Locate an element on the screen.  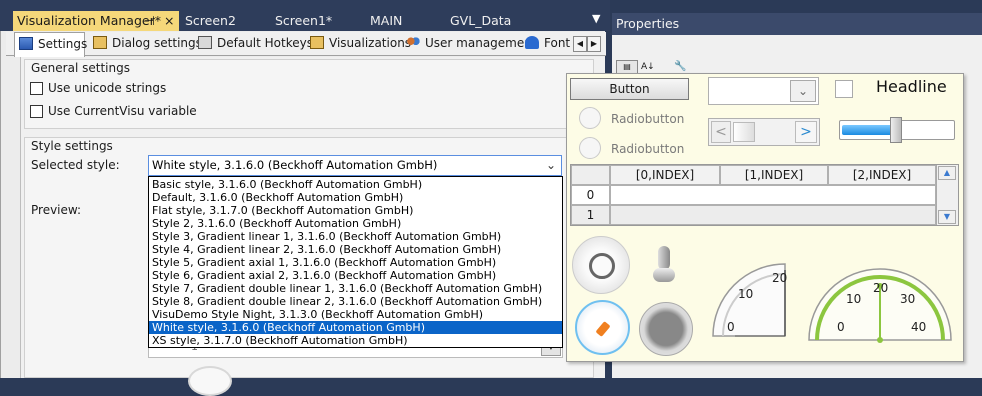
tab-default-hotkeys: Default Hotkeys is located at coordinates (253, 44).